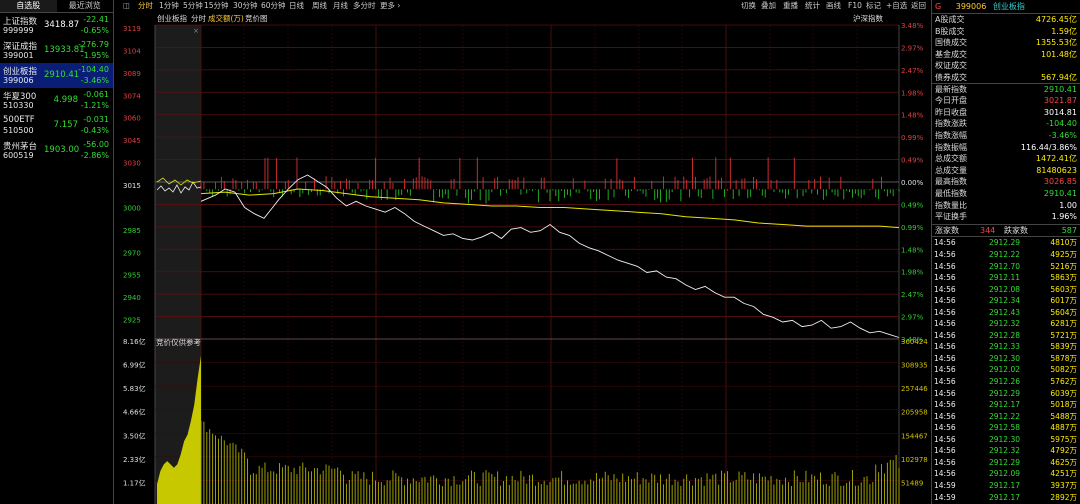  Describe the element at coordinates (768, 6) in the screenshot. I see `tool-button: 叠加` at that location.